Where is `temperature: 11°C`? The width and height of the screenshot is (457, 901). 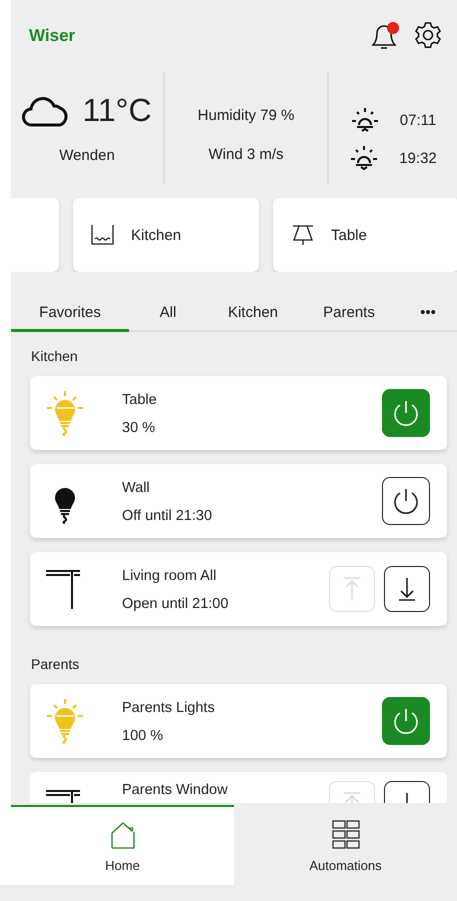
temperature: 11°C is located at coordinates (117, 110).